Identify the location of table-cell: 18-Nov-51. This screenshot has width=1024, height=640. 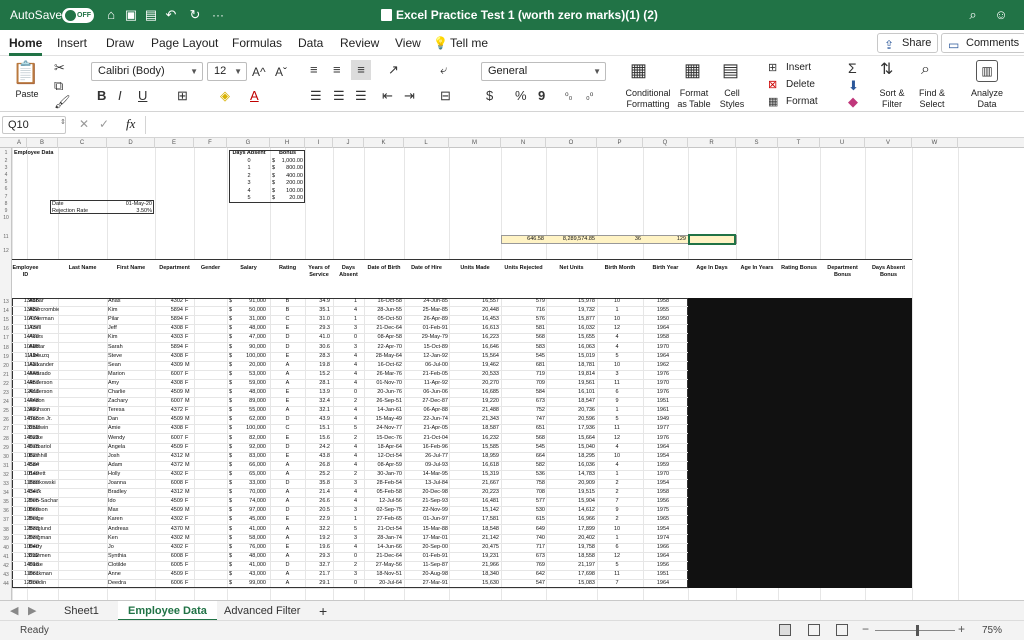
(383, 574).